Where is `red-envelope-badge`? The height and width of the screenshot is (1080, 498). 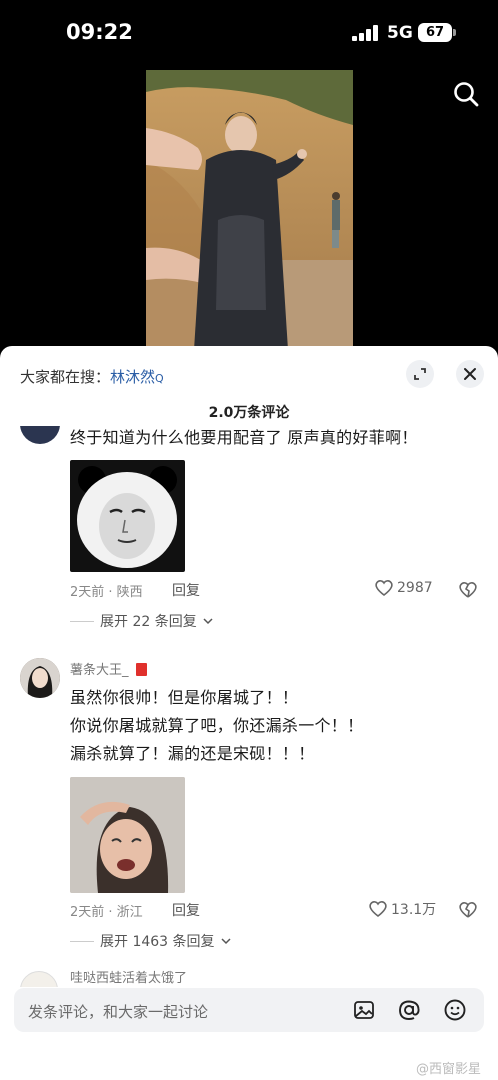 red-envelope-badge is located at coordinates (141, 669).